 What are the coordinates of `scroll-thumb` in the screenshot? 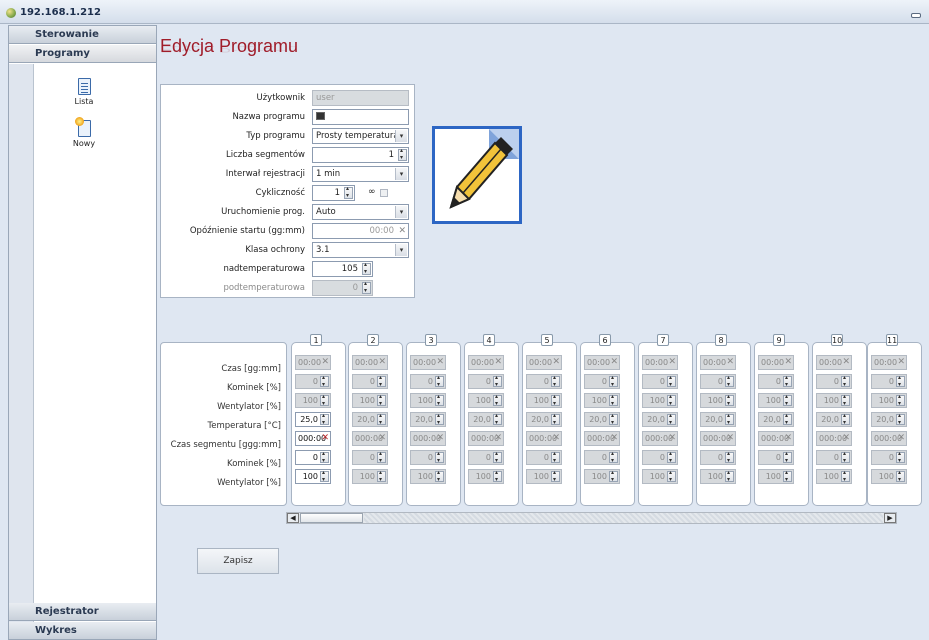 It's located at (331, 518).